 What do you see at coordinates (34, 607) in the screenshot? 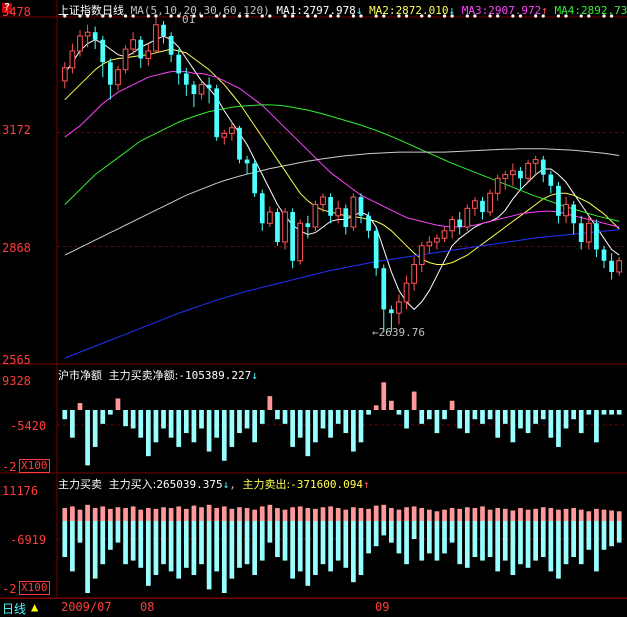
I see `period-up-icon: ▲` at bounding box center [34, 607].